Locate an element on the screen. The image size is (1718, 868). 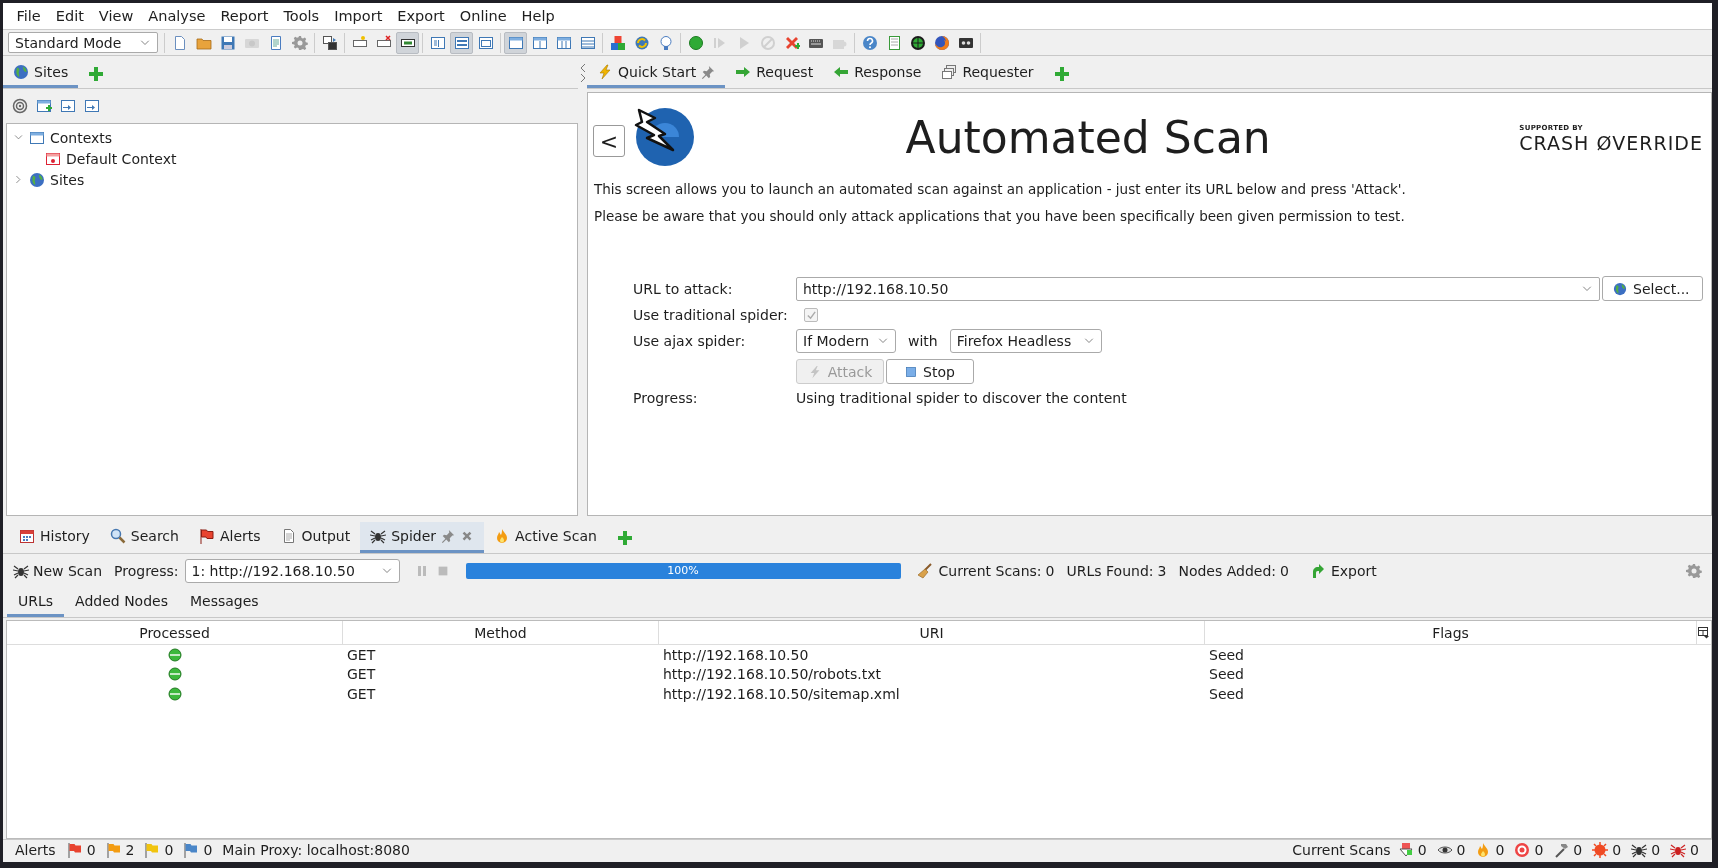
tab: Sites is located at coordinates (41, 73).